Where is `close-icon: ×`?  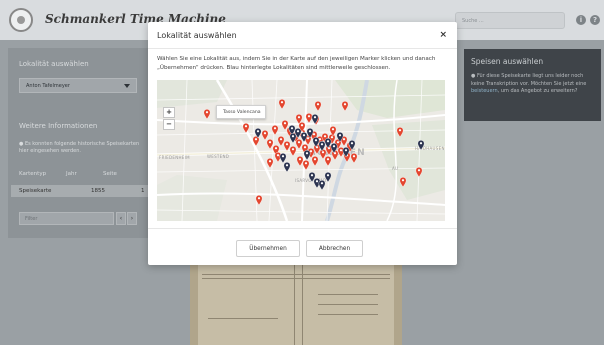
close-icon: × is located at coordinates (443, 35).